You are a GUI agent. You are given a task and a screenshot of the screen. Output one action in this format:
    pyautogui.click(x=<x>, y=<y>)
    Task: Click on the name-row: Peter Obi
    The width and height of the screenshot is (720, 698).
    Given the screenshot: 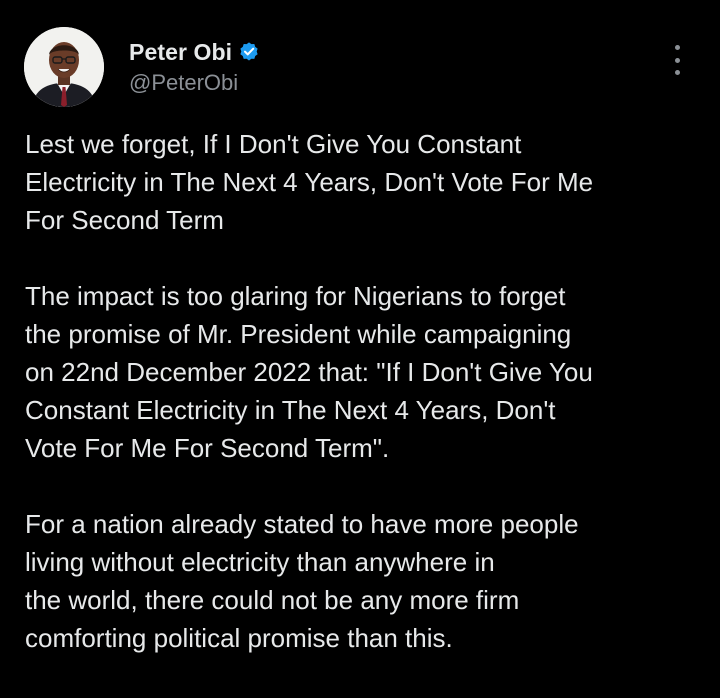 What is the action you would take?
    pyautogui.click(x=194, y=52)
    